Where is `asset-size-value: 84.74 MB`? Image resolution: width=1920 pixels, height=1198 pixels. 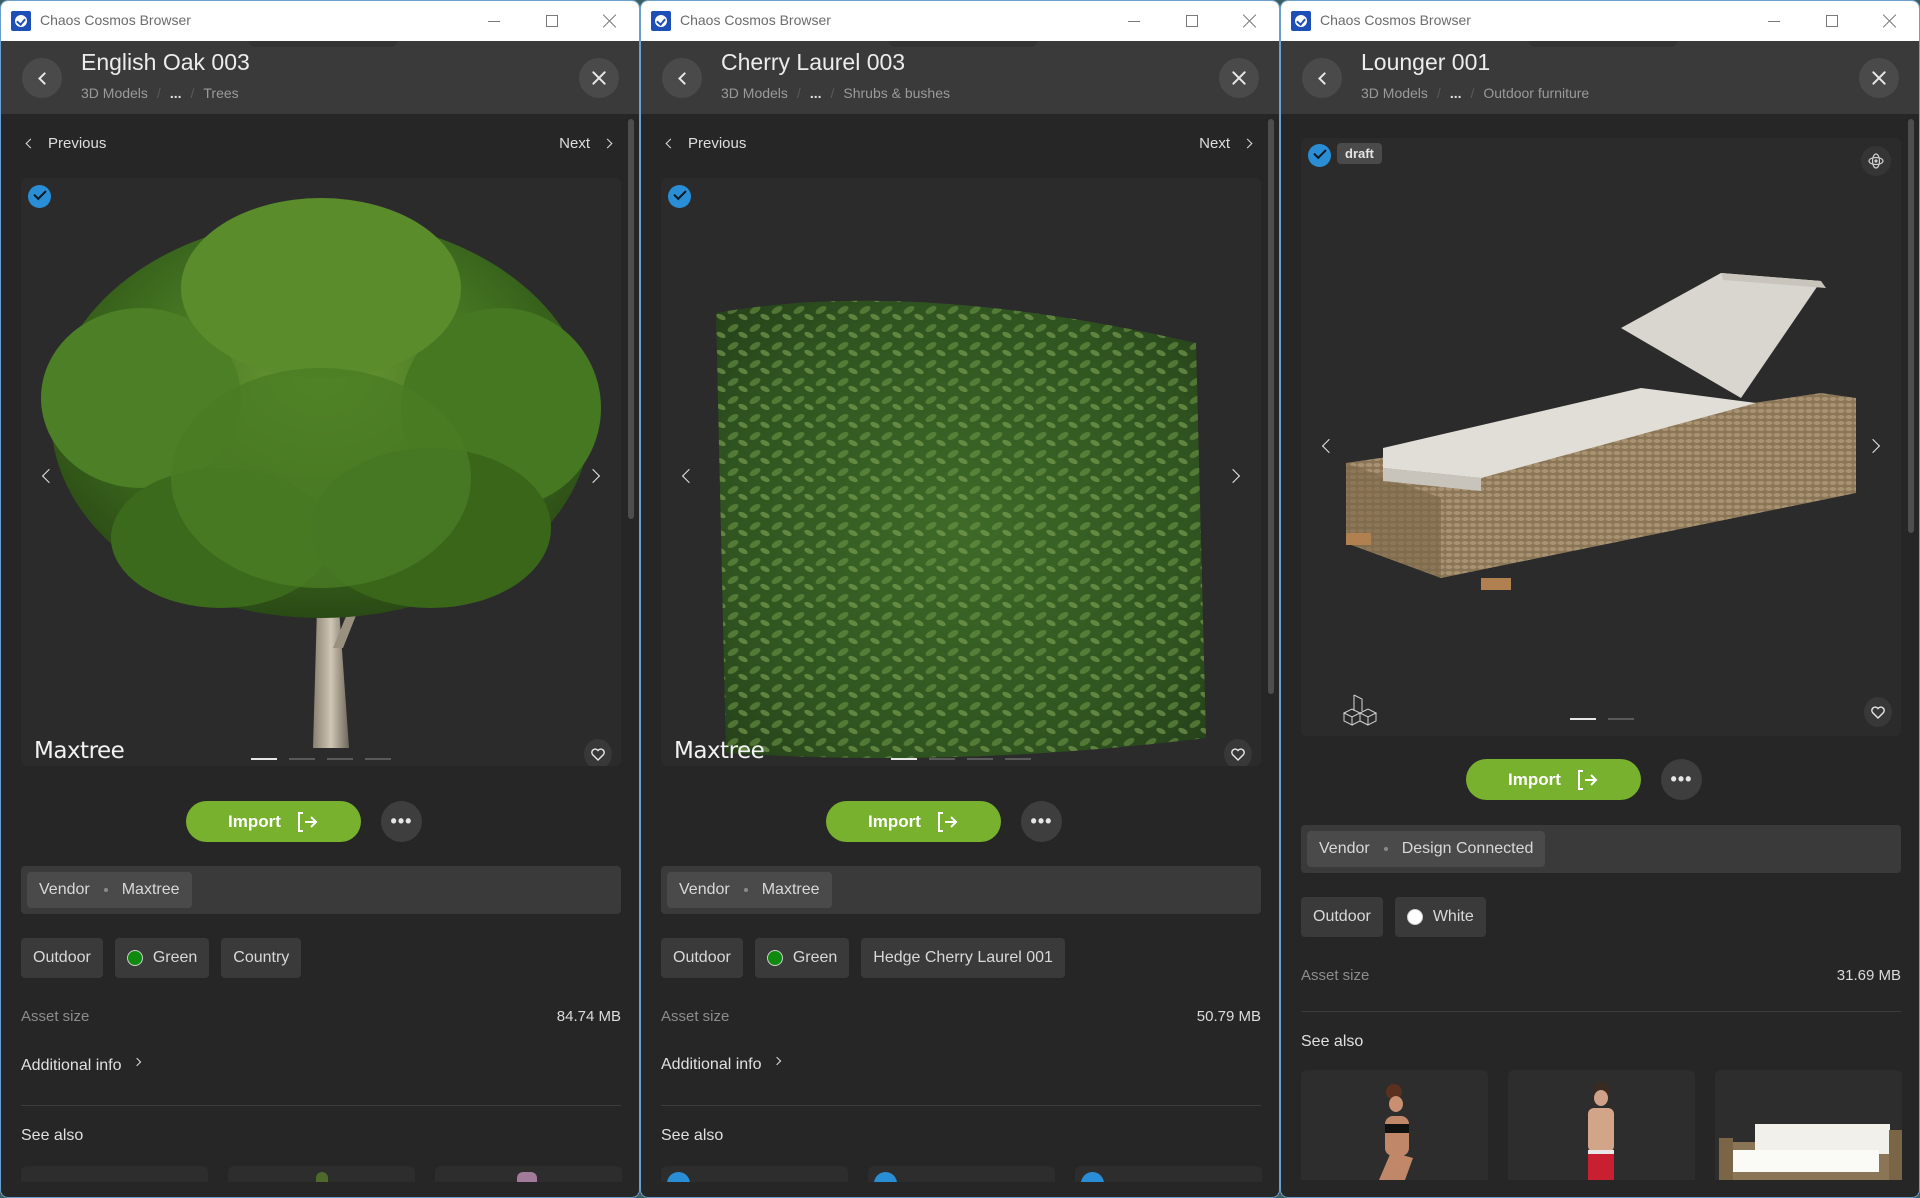 asset-size-value: 84.74 MB is located at coordinates (588, 1016).